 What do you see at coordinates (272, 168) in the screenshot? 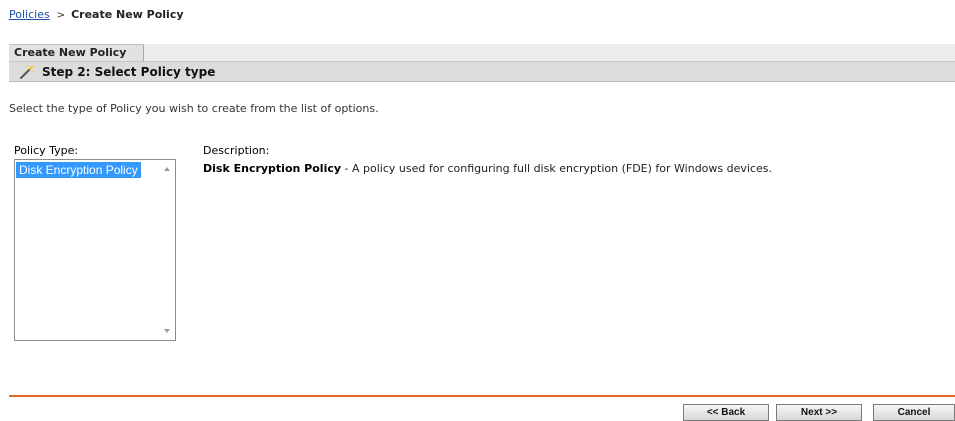
I see `description-policy-name: Disk Encryption Policy` at bounding box center [272, 168].